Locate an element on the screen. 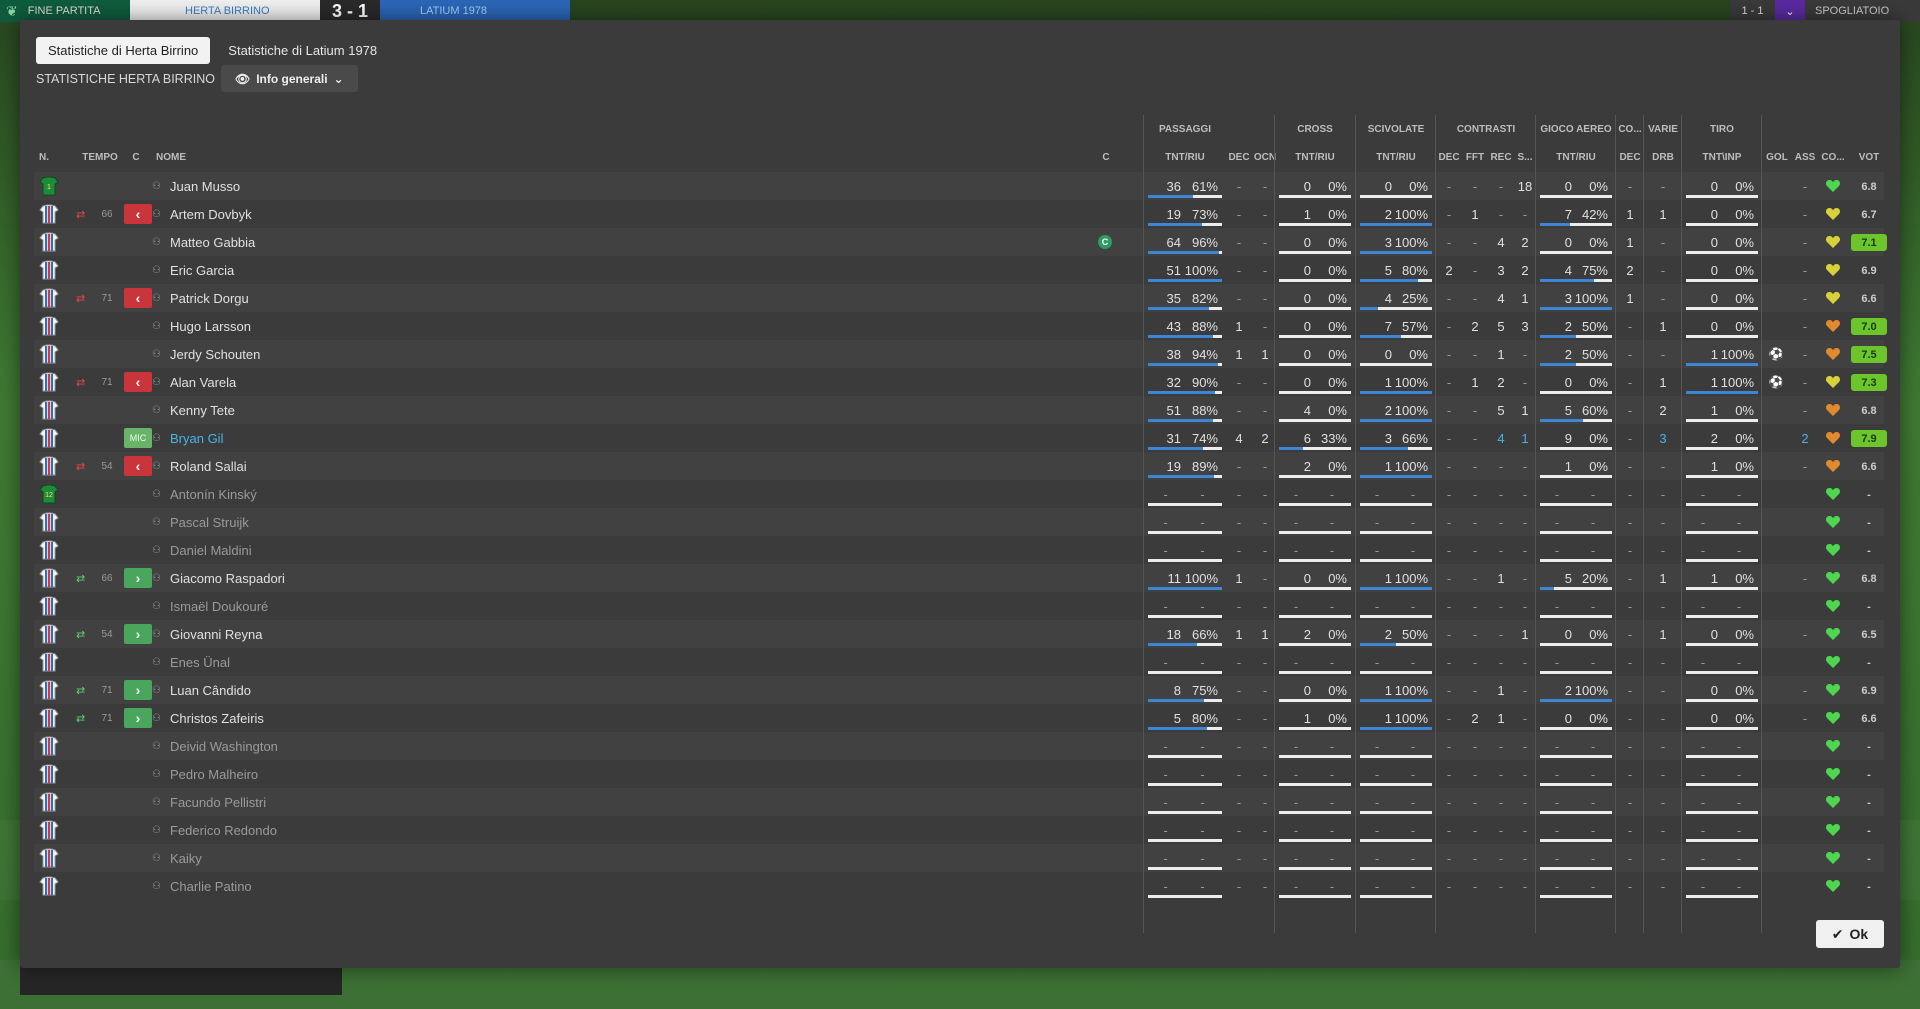  tab-away-stats: Statistiche di Latium 1978 is located at coordinates (302, 50).